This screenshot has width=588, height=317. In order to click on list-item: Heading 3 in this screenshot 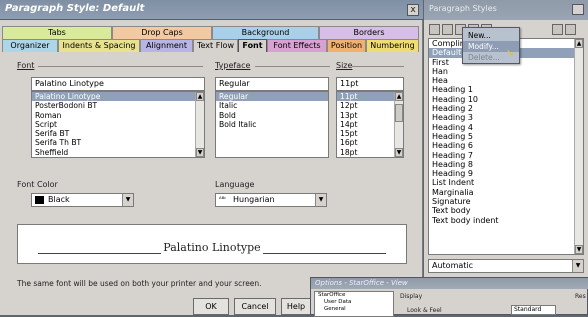, I will do `click(506, 117)`.